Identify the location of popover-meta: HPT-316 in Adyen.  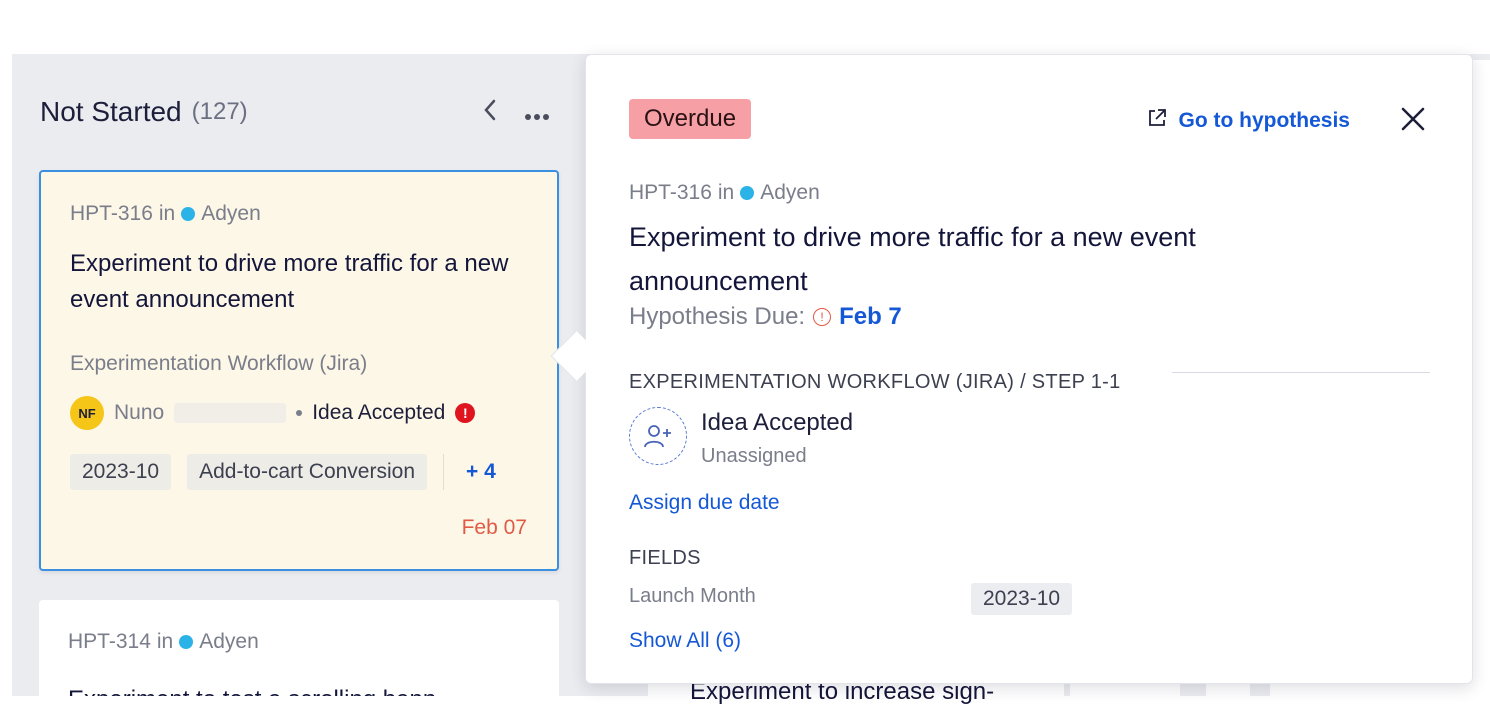
(724, 193).